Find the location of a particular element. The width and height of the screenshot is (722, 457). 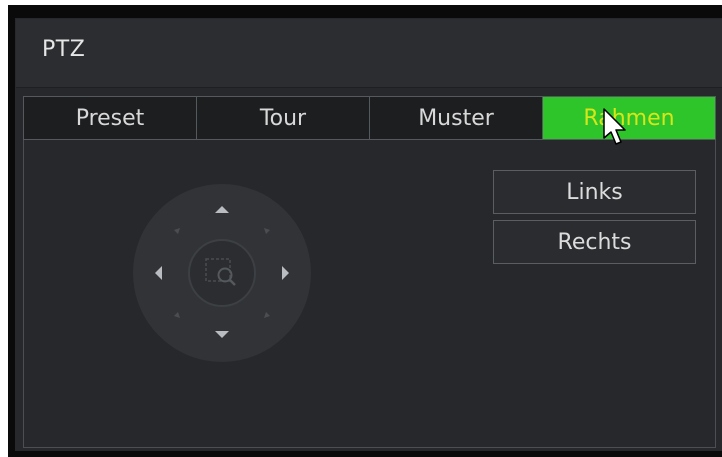

window-title: PTZ is located at coordinates (64, 49).